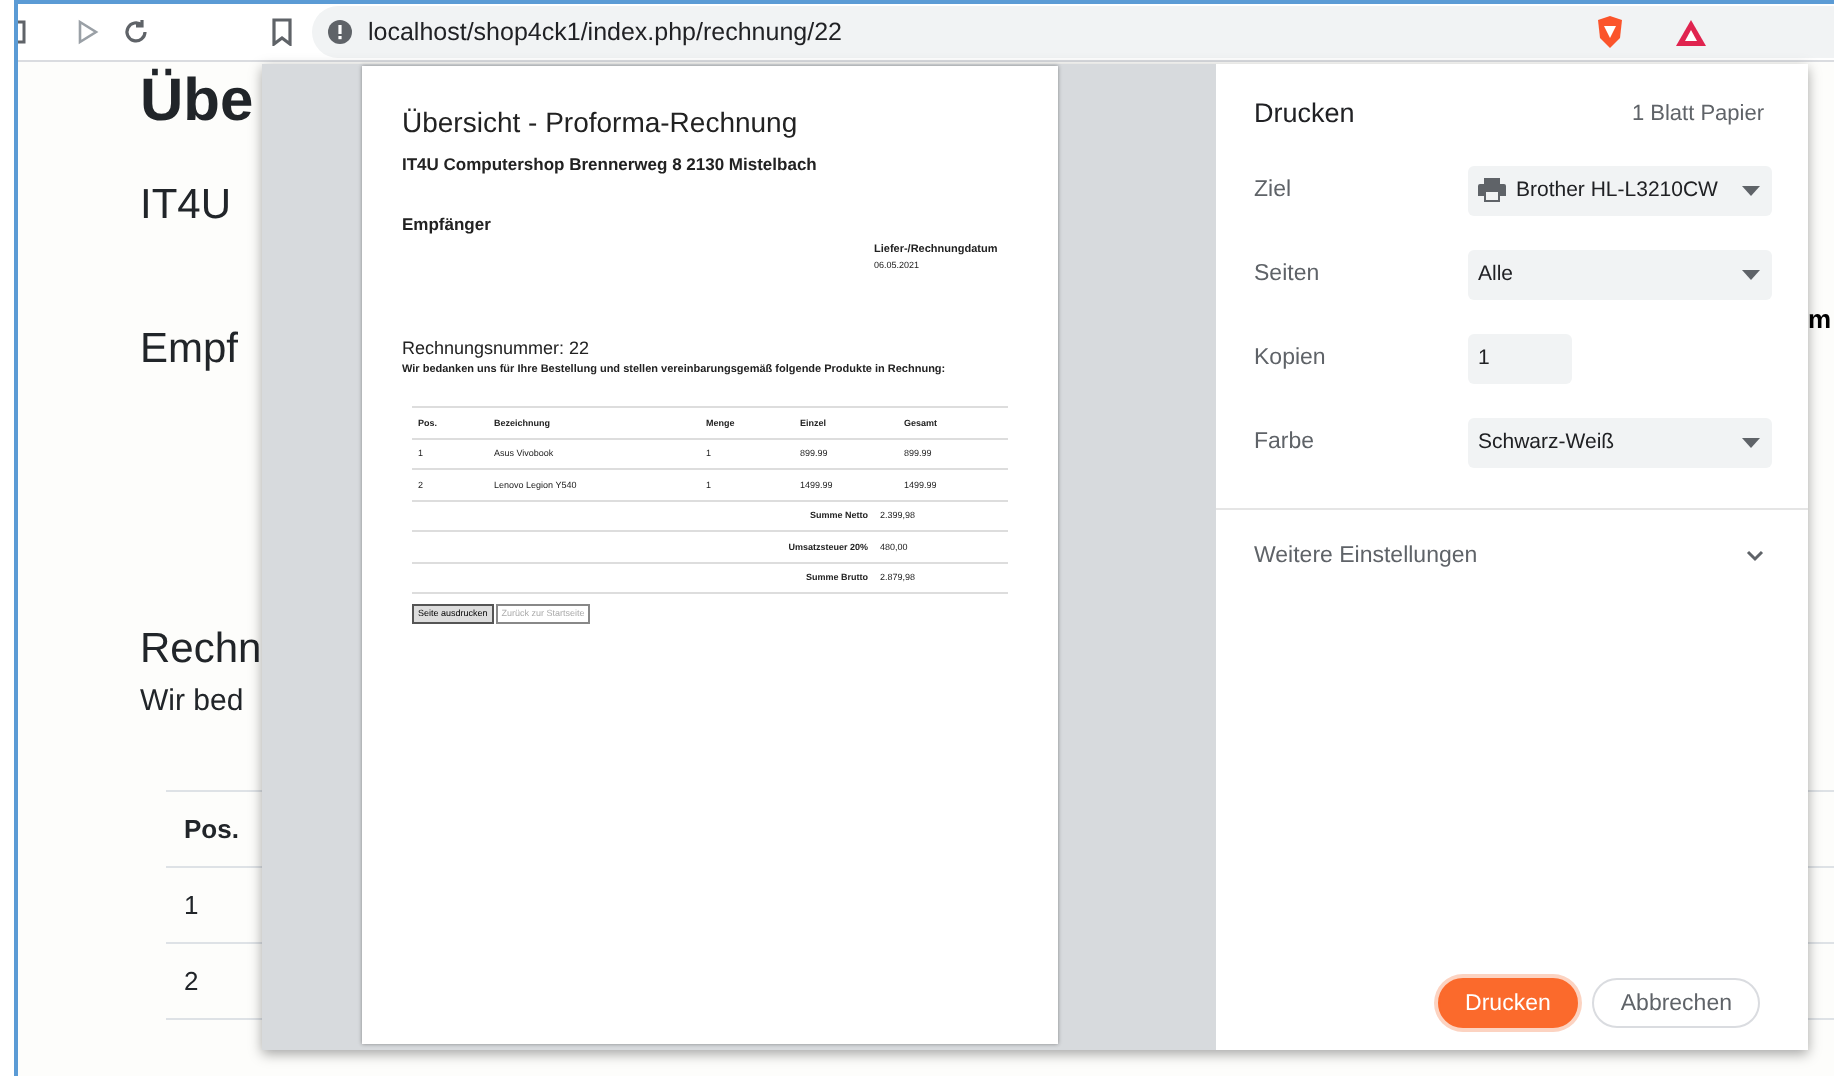 This screenshot has width=1834, height=1076. Describe the element at coordinates (1520, 358) in the screenshot. I see `copies-field: 1` at that location.